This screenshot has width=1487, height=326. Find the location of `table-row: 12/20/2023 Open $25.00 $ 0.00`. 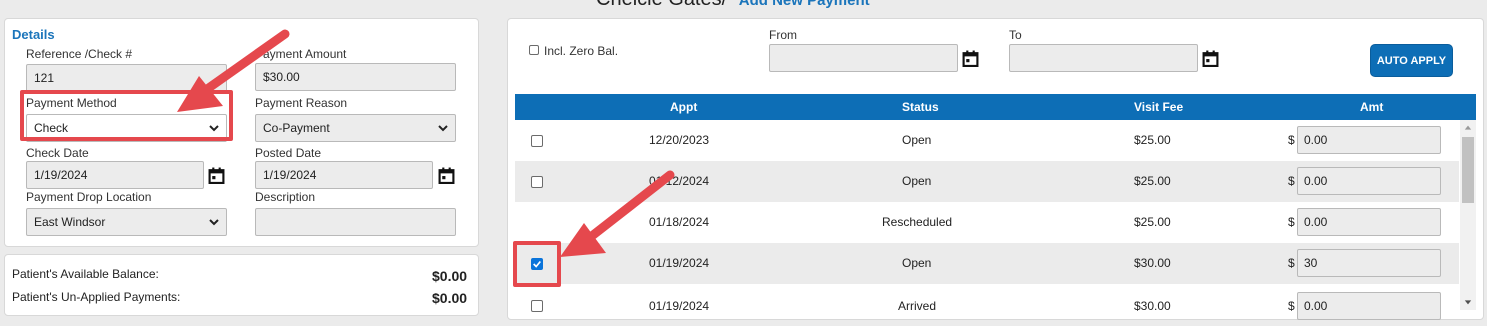

table-row: 12/20/2023 Open $25.00 $ 0.00 is located at coordinates (987, 140).